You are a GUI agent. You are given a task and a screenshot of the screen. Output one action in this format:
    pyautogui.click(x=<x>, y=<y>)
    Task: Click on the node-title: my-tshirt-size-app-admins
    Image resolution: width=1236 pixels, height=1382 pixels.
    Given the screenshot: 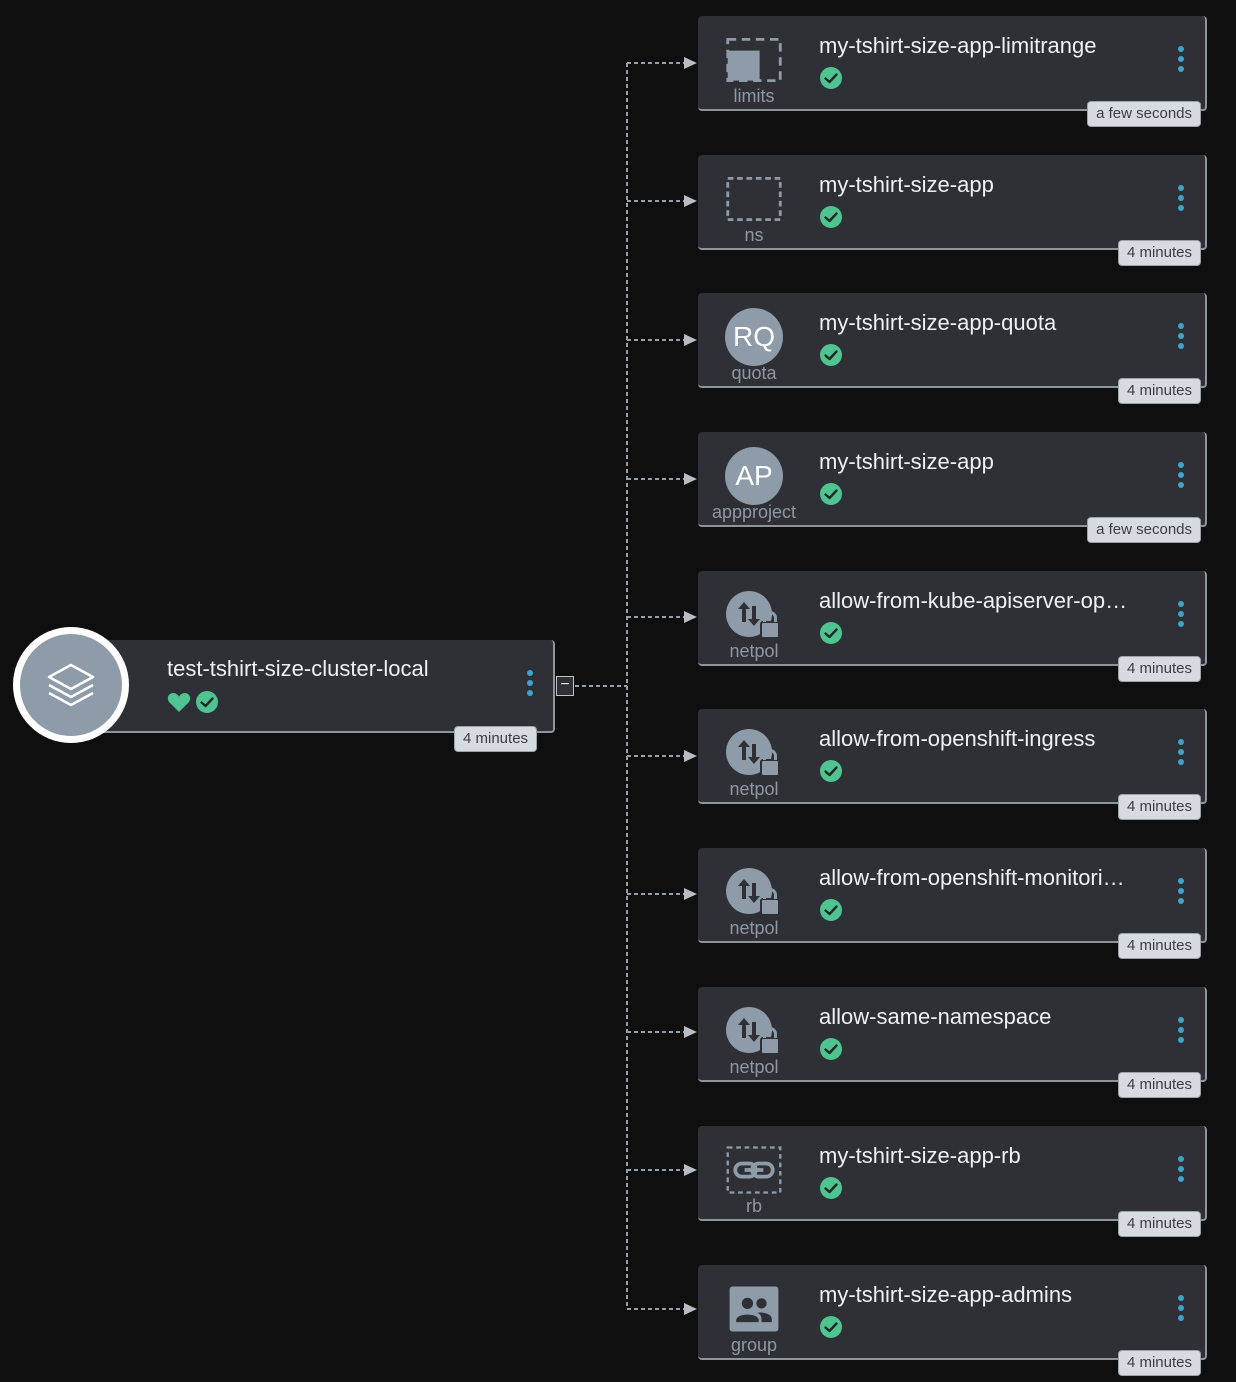 What is the action you would take?
    pyautogui.click(x=946, y=1294)
    